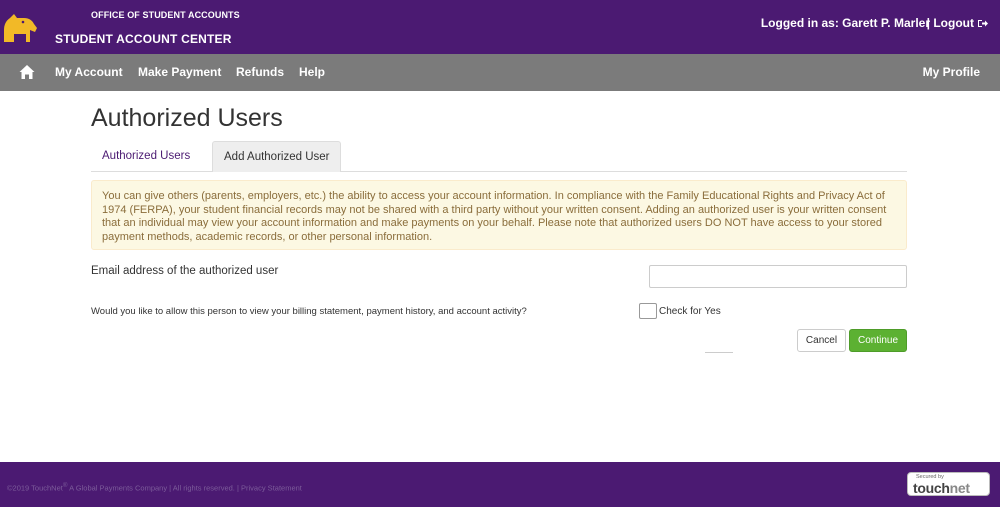 Image resolution: width=1000 pixels, height=507 pixels. I want to click on touchnet-badge: Secured by touchnet, so click(948, 484).